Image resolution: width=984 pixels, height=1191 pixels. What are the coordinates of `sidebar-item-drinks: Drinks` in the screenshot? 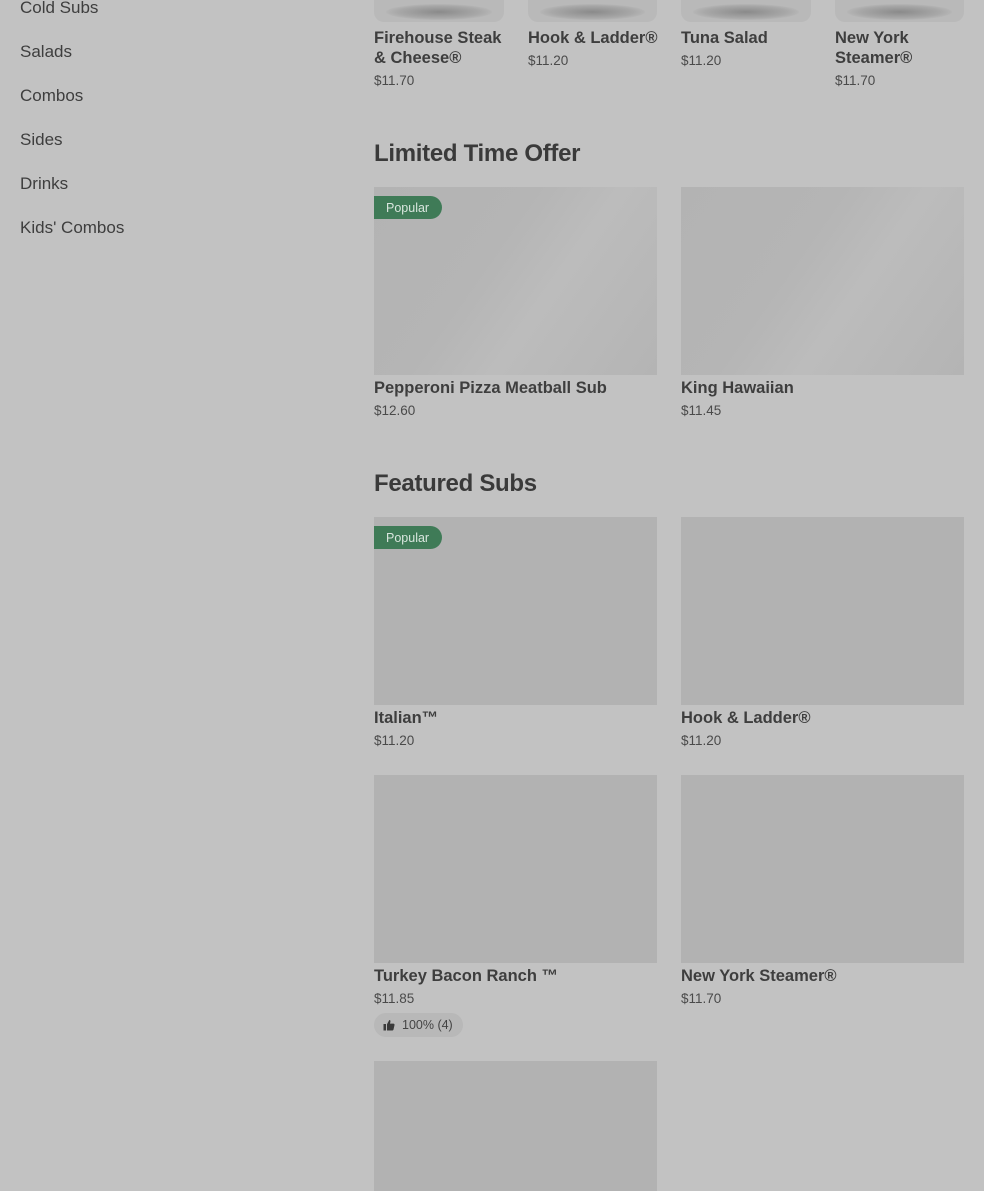 It's located at (44, 184).